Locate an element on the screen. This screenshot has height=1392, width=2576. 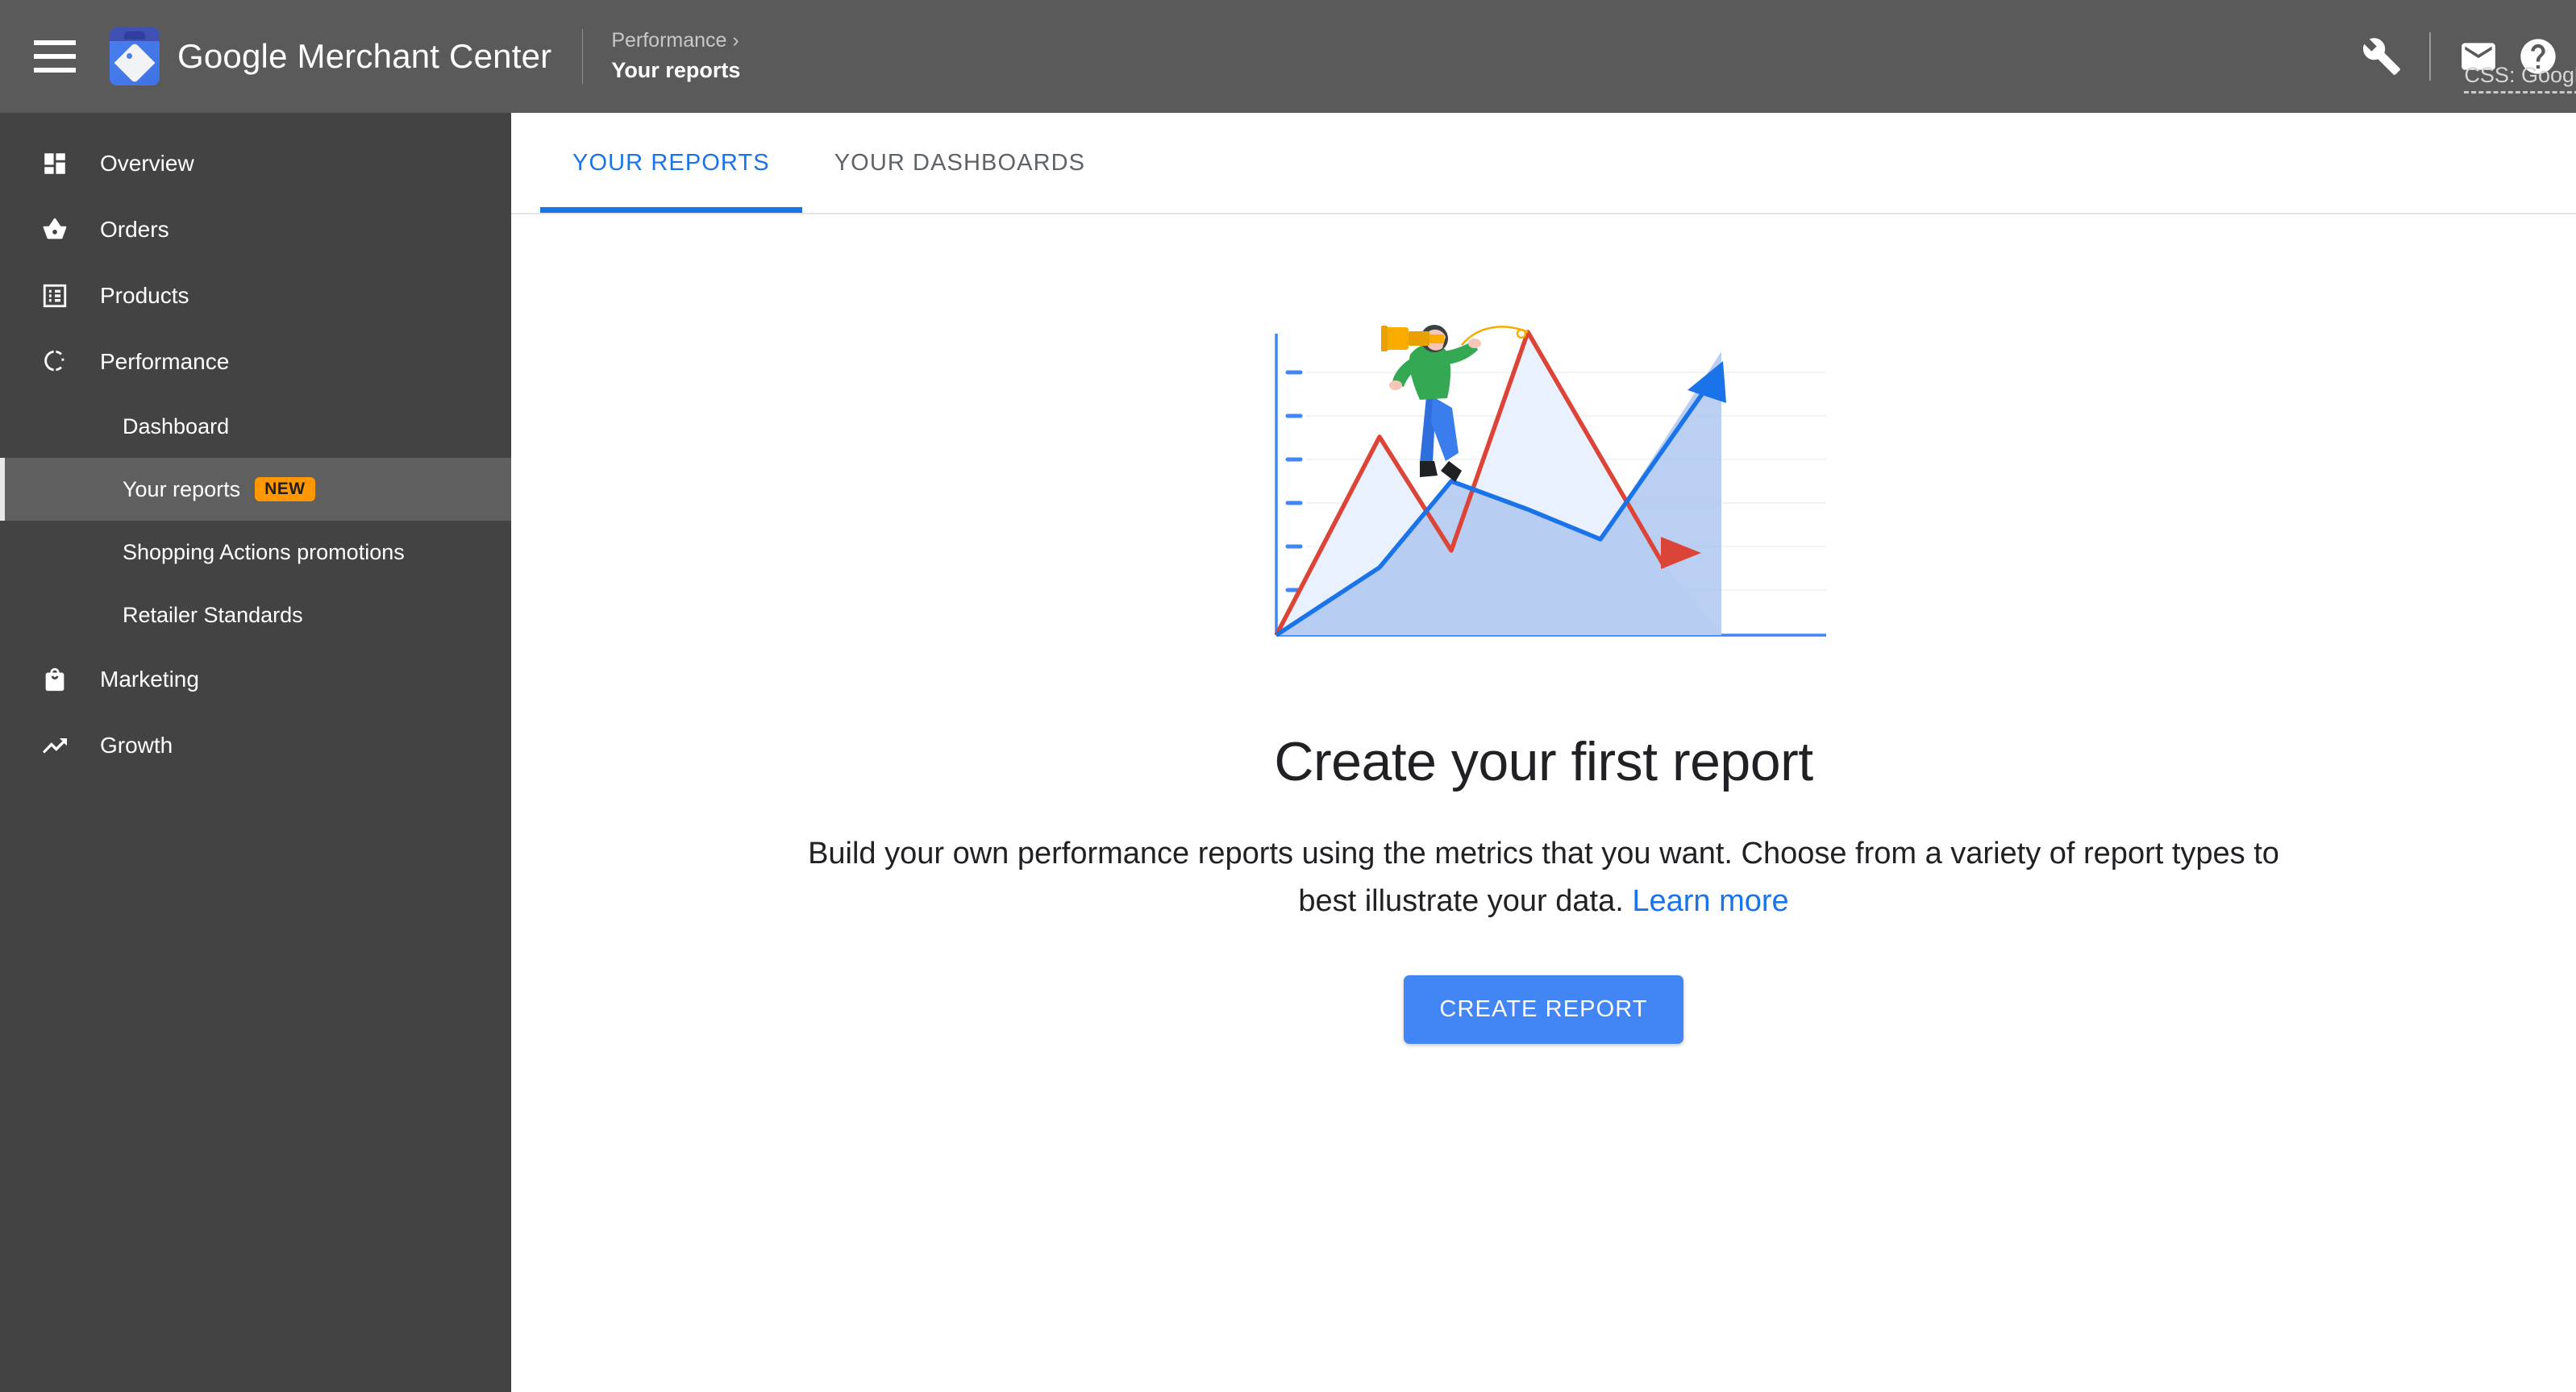
sidebar-item-retailer-standards: Retailer Standards is located at coordinates (256, 615).